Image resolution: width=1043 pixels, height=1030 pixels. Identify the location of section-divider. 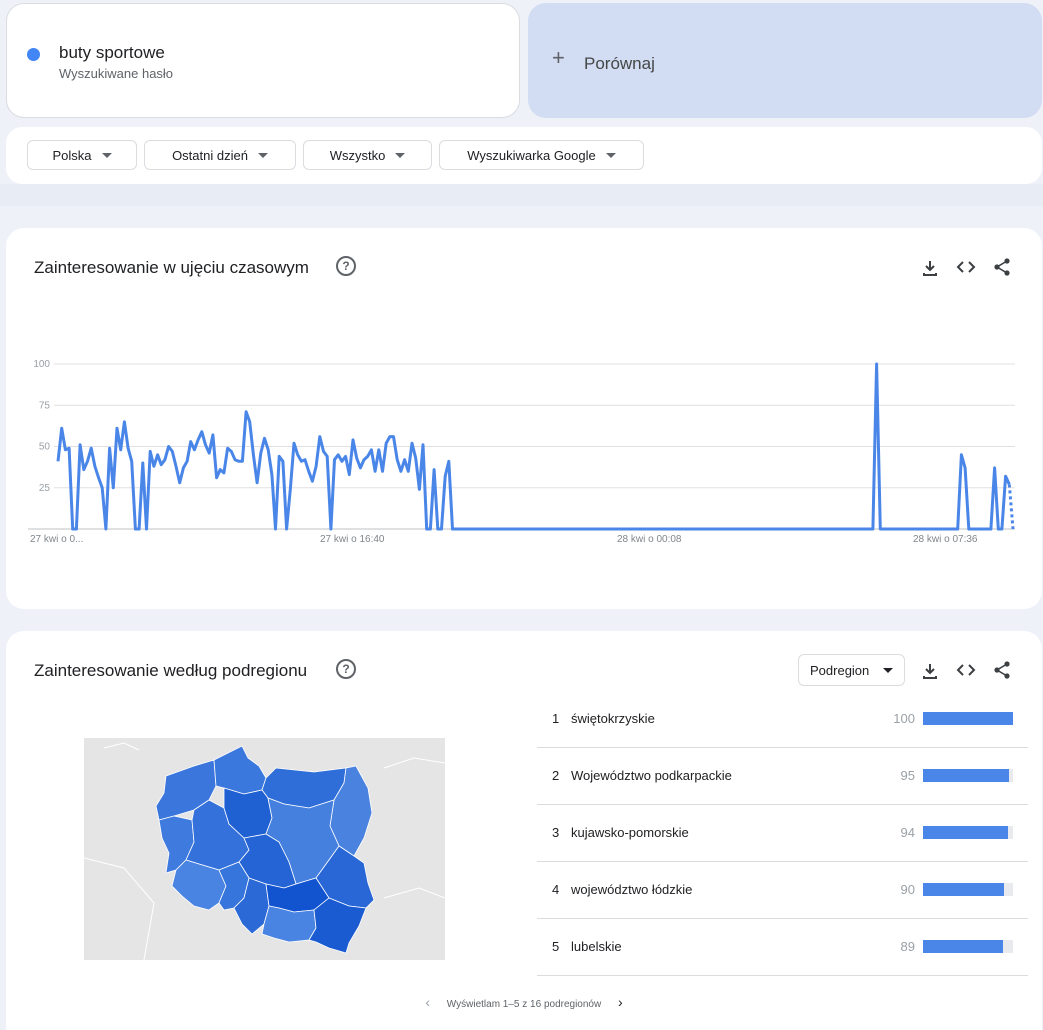
(521, 195).